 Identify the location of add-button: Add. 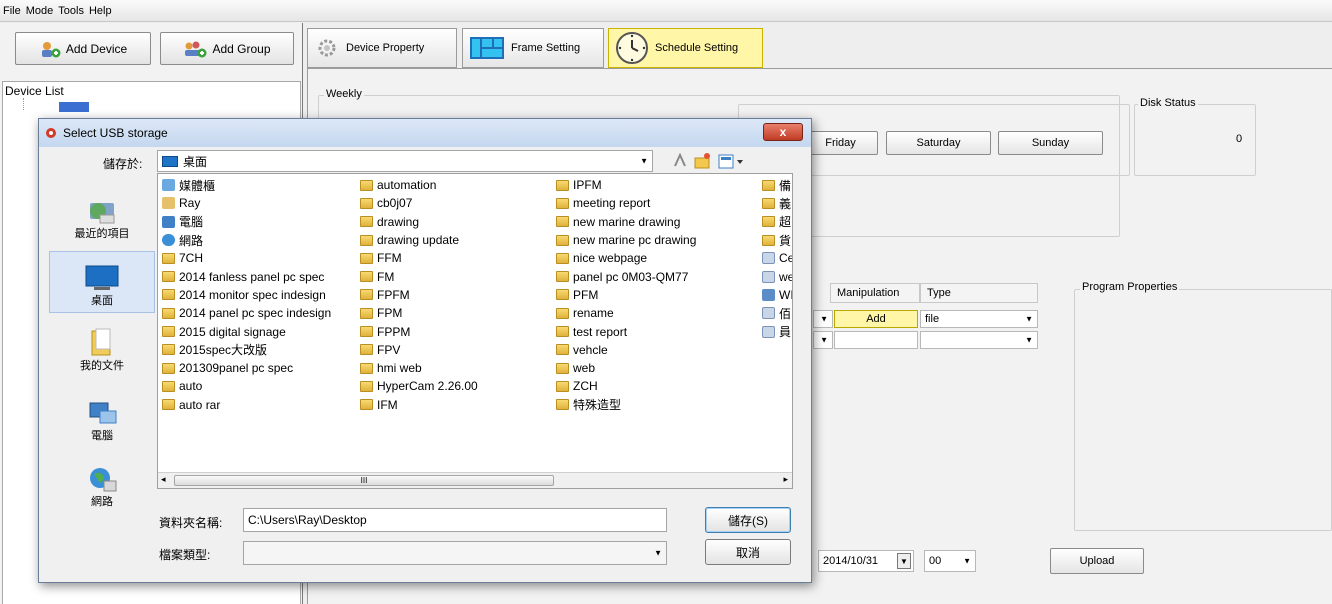
(876, 319).